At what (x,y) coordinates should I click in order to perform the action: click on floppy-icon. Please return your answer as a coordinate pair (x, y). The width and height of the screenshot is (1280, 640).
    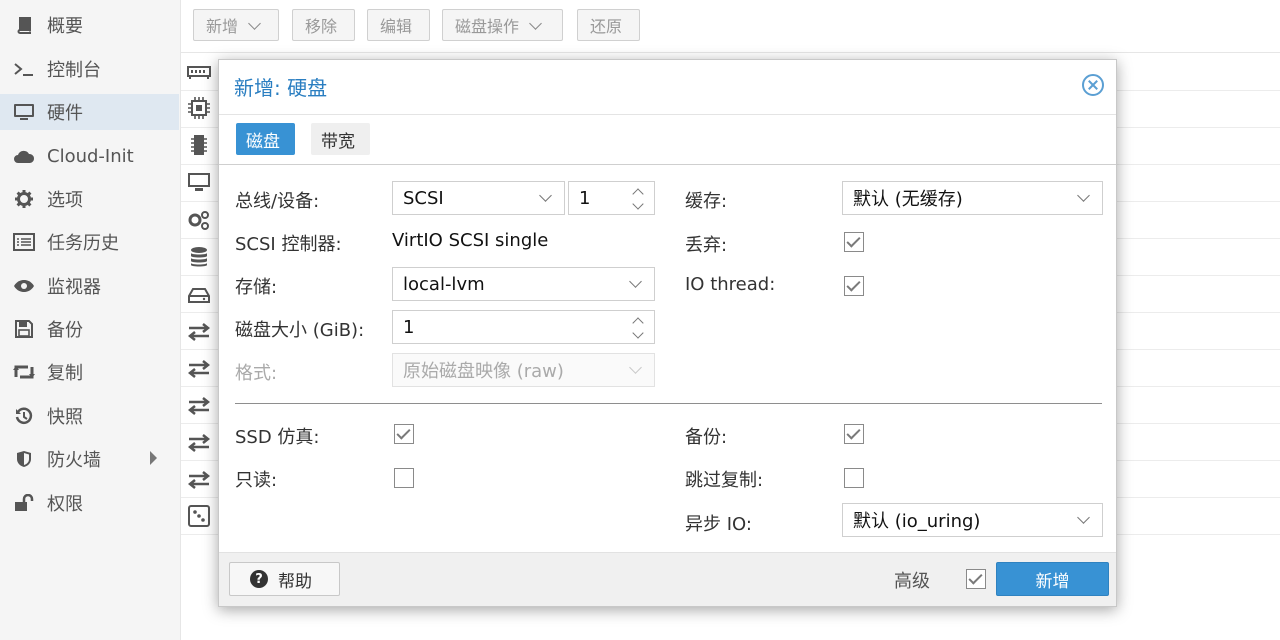
    Looking at the image, I should click on (24, 329).